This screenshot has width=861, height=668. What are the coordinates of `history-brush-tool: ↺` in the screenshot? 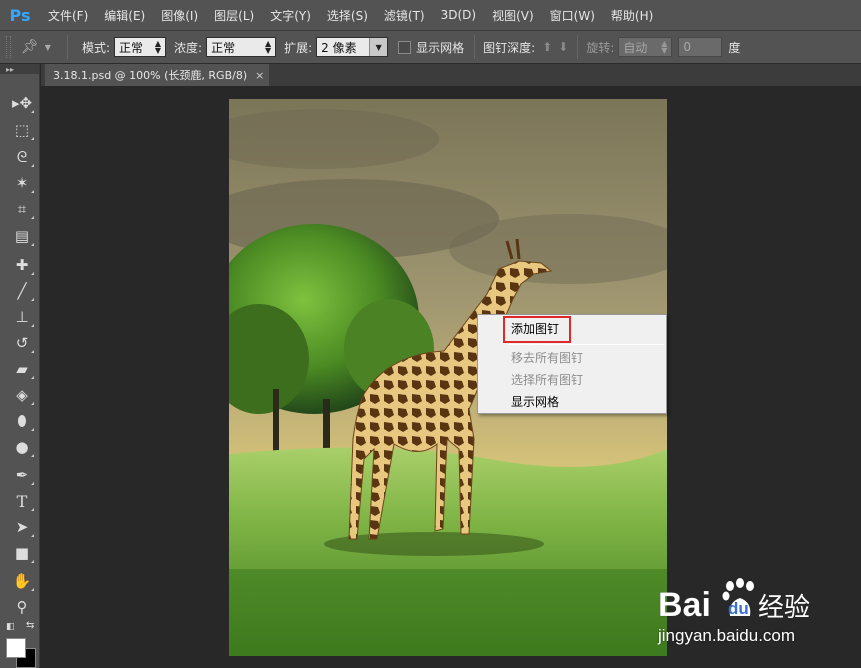 It's located at (22, 343).